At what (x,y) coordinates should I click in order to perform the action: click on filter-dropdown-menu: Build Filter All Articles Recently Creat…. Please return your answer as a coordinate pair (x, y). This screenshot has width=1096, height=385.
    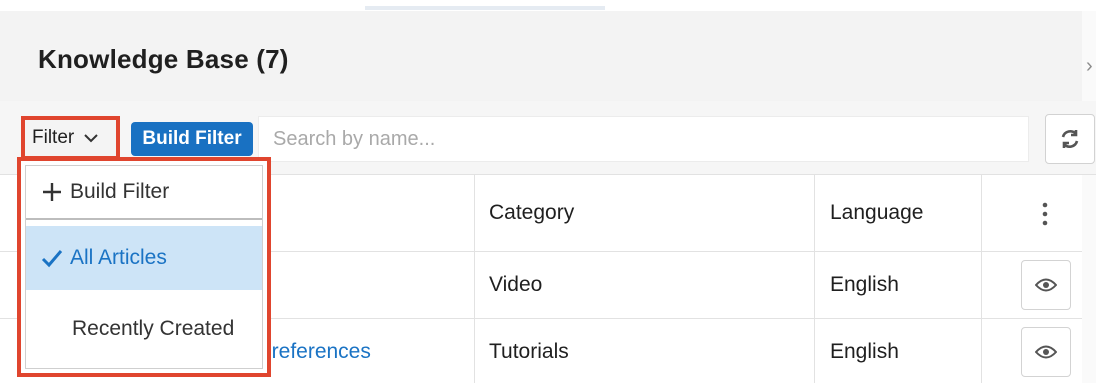
    Looking at the image, I should click on (144, 267).